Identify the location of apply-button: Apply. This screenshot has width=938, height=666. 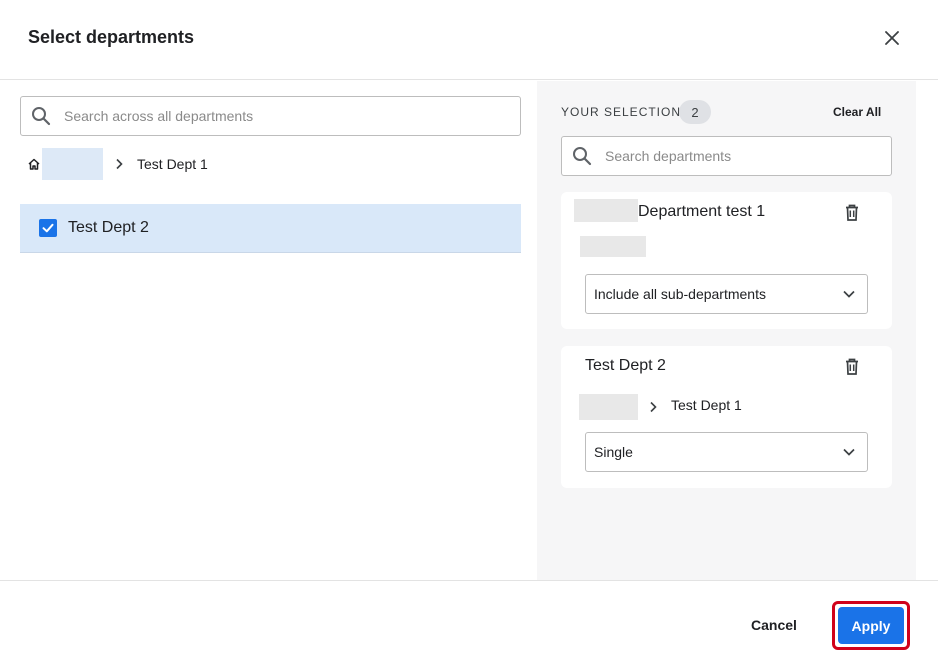
(871, 625).